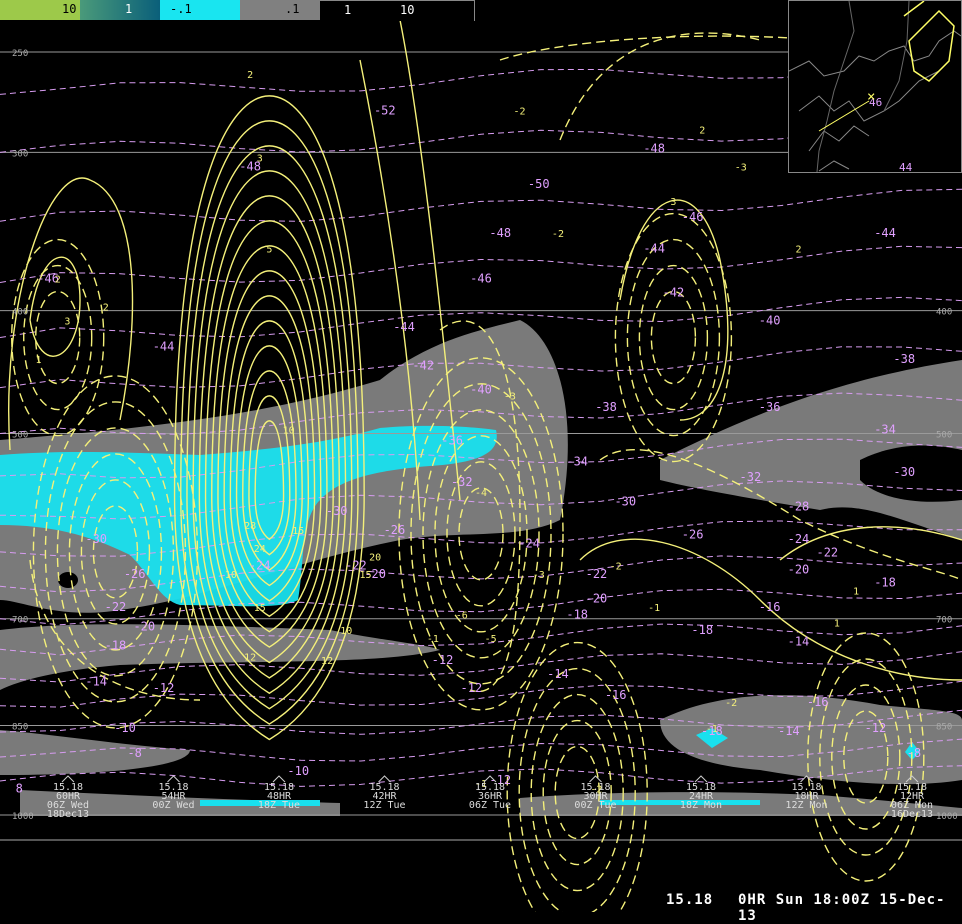 The image size is (962, 924). I want to click on time-axis-label: 18Dec13, so click(68, 814).